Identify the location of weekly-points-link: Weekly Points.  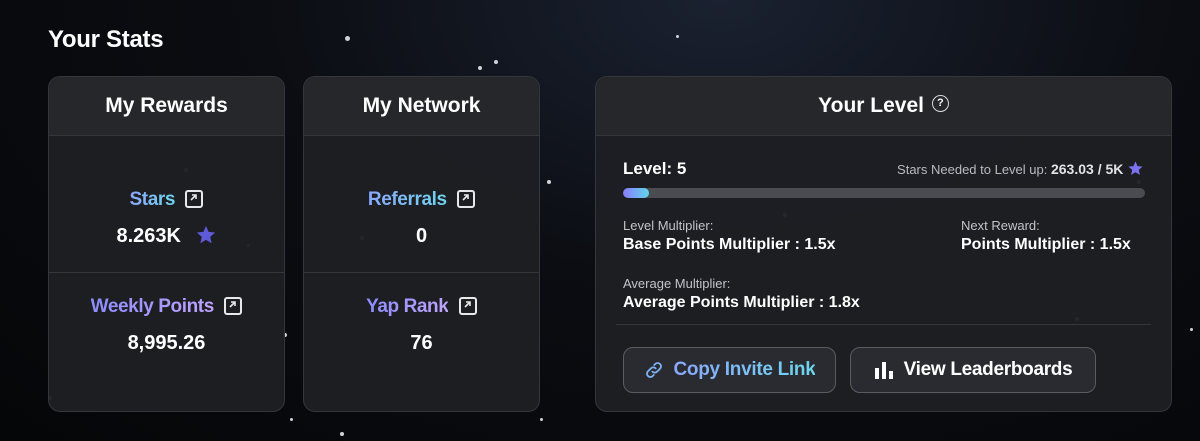
(153, 307).